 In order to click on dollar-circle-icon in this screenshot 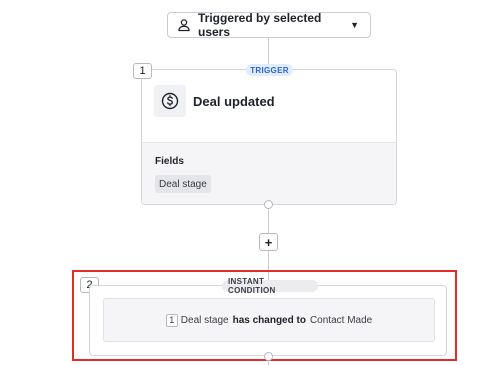, I will do `click(170, 101)`.